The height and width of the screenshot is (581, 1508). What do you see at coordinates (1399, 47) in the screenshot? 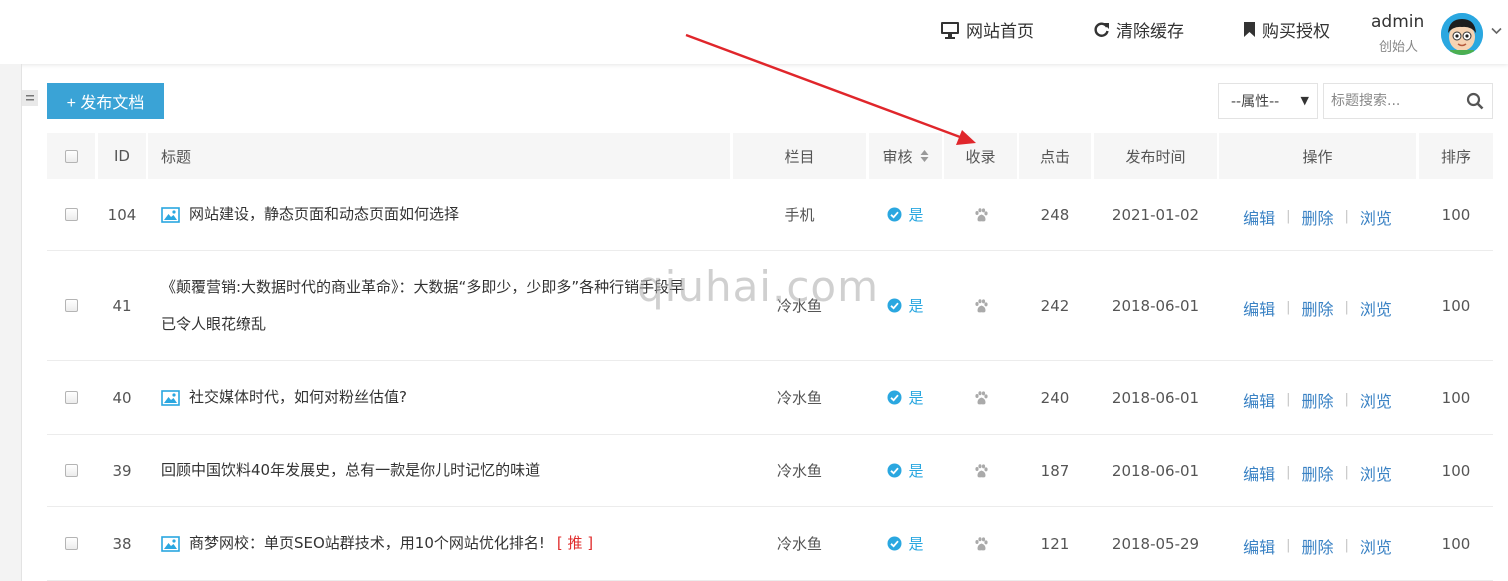
I see `user-role: 创始人` at bounding box center [1399, 47].